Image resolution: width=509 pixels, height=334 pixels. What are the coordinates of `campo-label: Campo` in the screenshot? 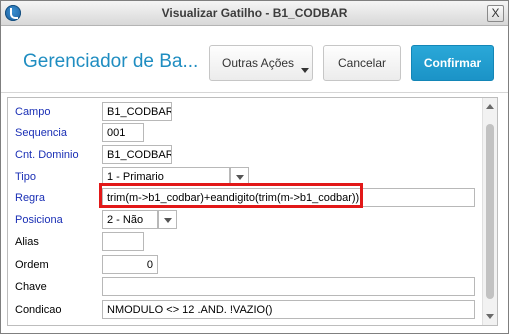 It's located at (33, 112).